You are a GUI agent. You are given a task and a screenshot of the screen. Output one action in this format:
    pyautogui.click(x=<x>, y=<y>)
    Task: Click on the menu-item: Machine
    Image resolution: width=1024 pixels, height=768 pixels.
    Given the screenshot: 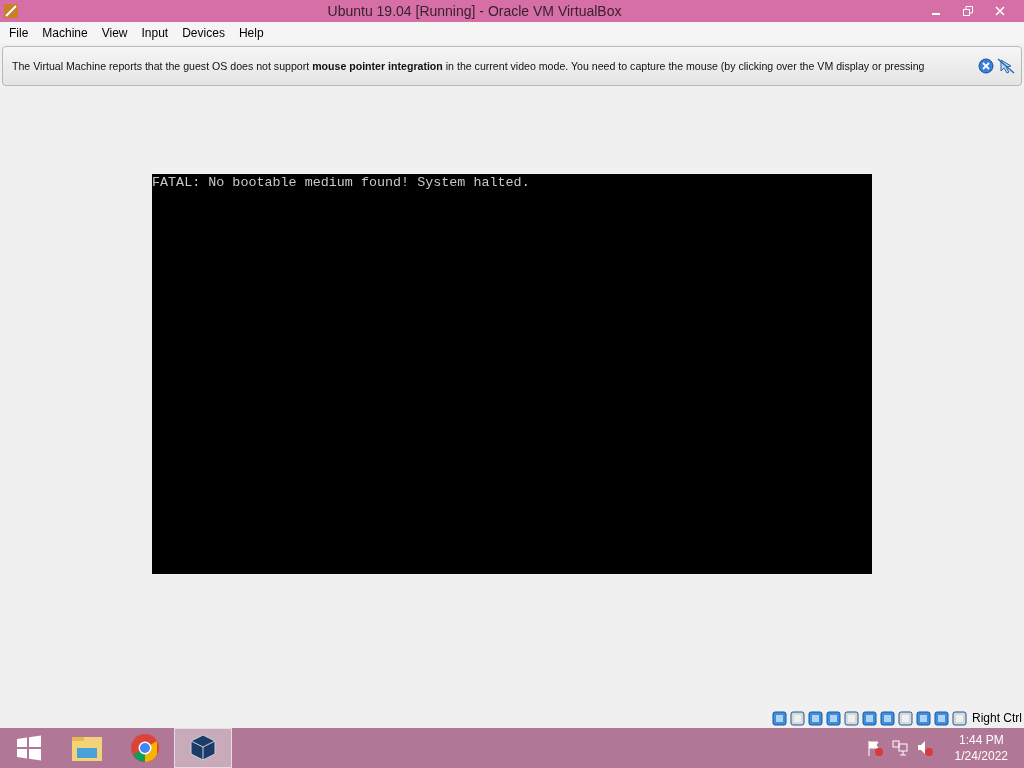 What is the action you would take?
    pyautogui.click(x=65, y=33)
    